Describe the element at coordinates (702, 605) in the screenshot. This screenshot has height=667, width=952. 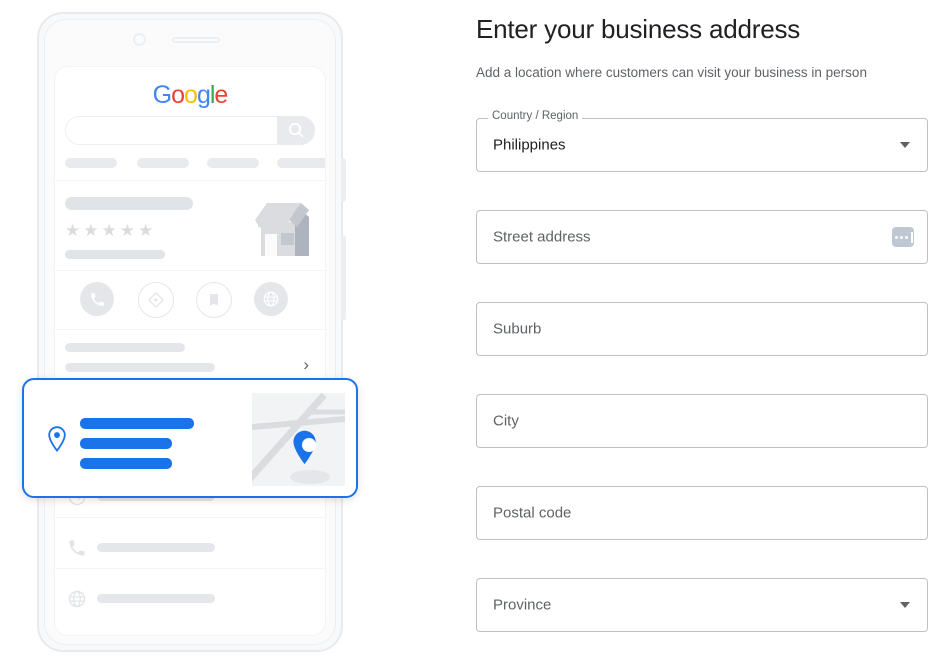
I see `province-field: Province` at that location.